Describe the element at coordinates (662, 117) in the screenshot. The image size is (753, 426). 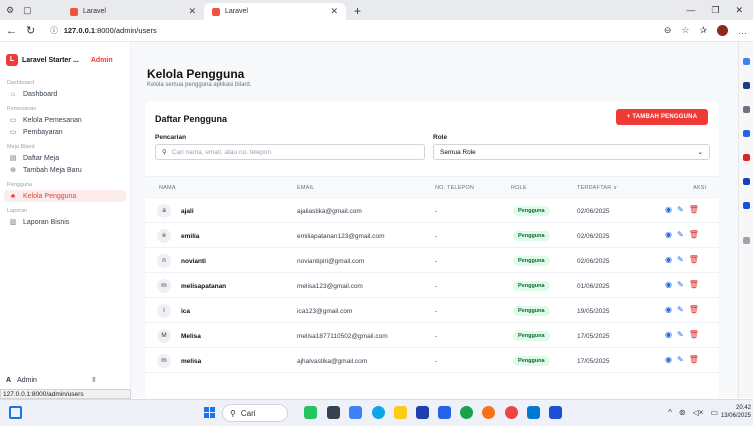
I see `add-user-button: + TAMBAH PENGGUNA` at that location.